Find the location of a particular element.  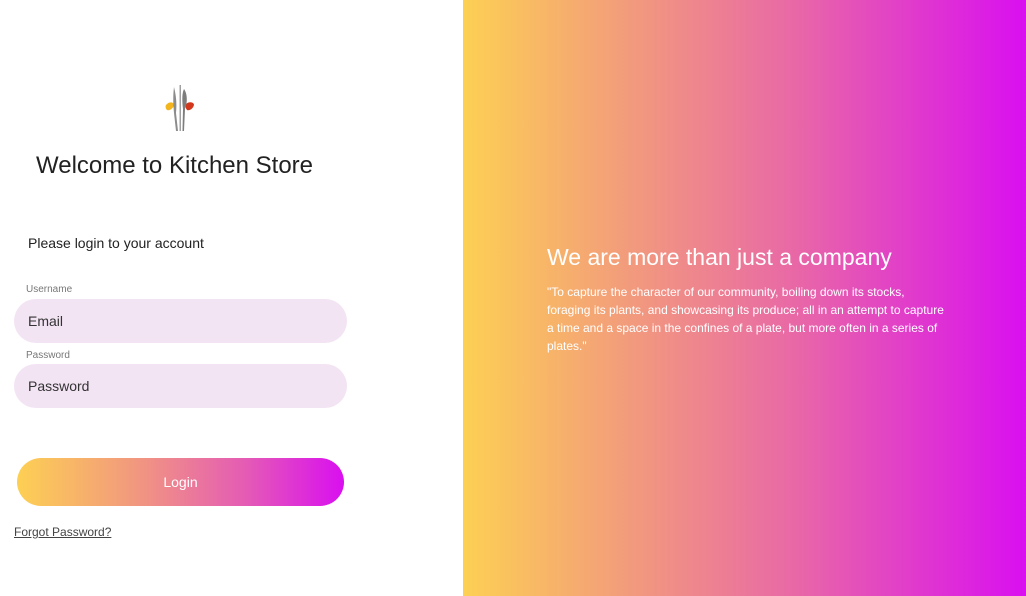

password-input is located at coordinates (180, 386).